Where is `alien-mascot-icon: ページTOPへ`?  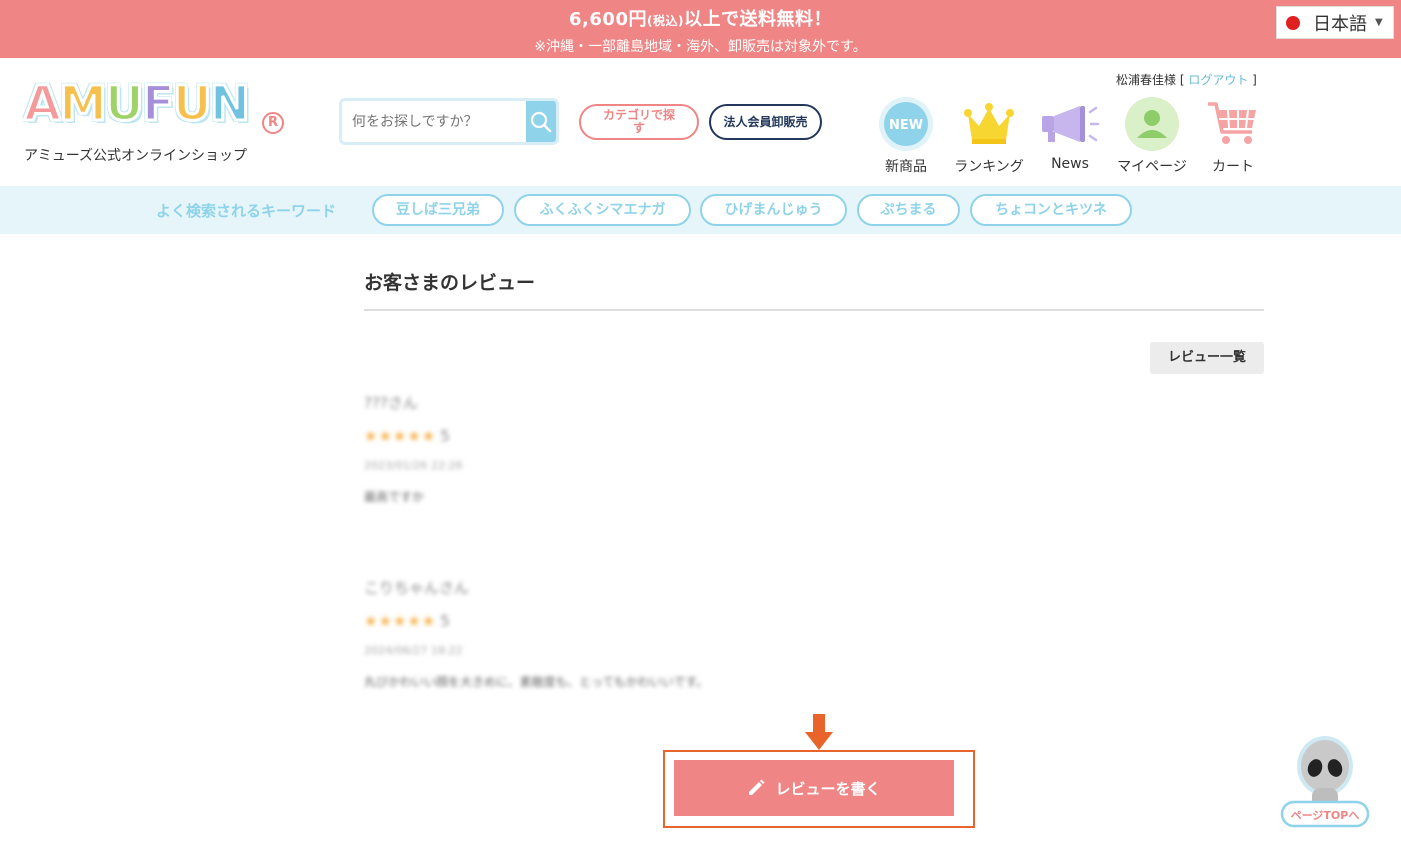
alien-mascot-icon: ページTOPへ is located at coordinates (1325, 782).